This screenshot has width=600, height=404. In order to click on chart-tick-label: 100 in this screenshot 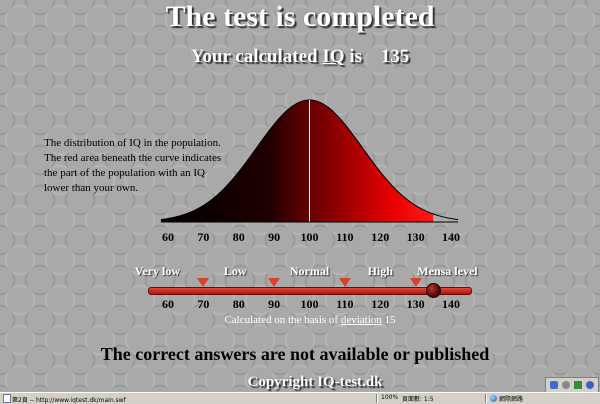, I will do `click(309, 237)`.